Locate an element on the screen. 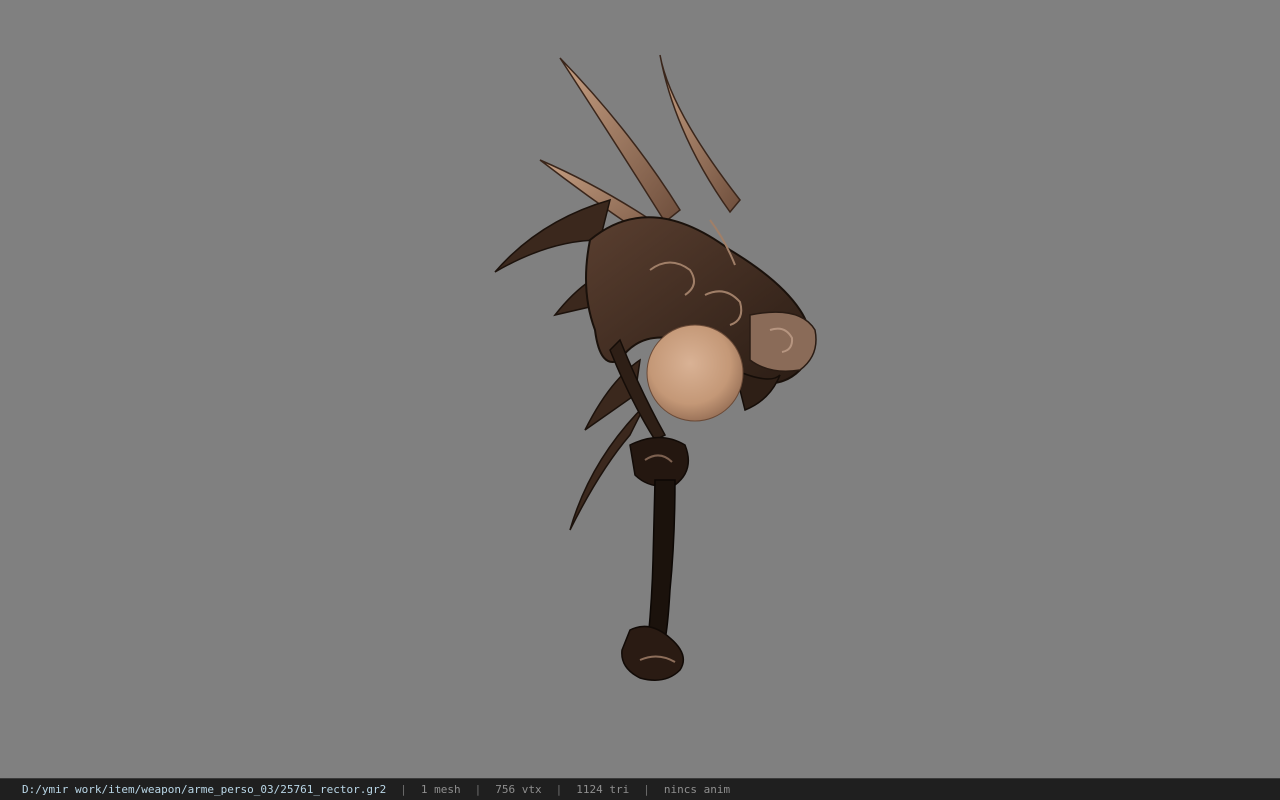  triangle-count: 1124 tri is located at coordinates (603, 789).